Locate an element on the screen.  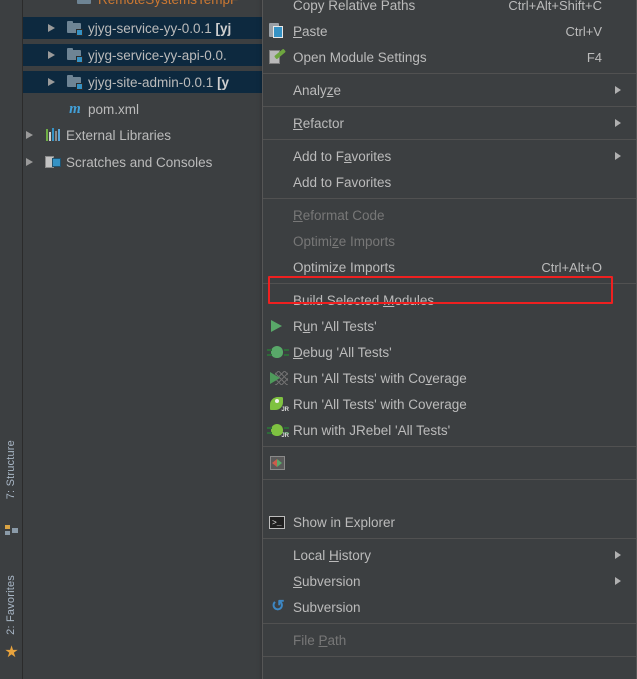
maven-icon: m is located at coordinates (75, 109).